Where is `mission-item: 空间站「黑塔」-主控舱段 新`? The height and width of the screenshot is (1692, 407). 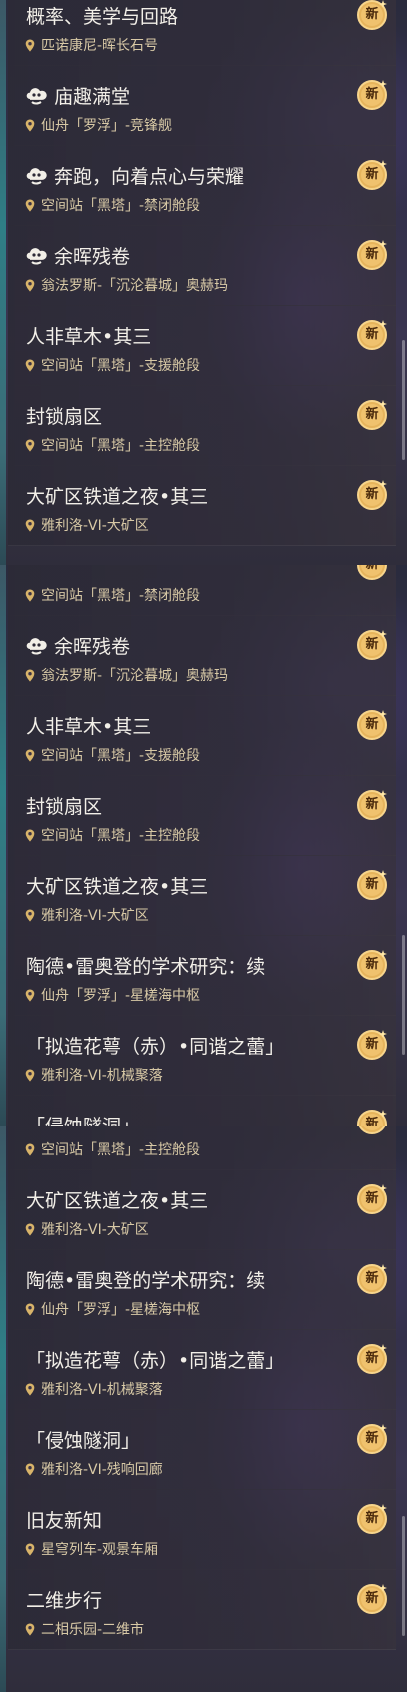 mission-item: 空间站「黑塔」-主控舱段 新 is located at coordinates (202, 1148).